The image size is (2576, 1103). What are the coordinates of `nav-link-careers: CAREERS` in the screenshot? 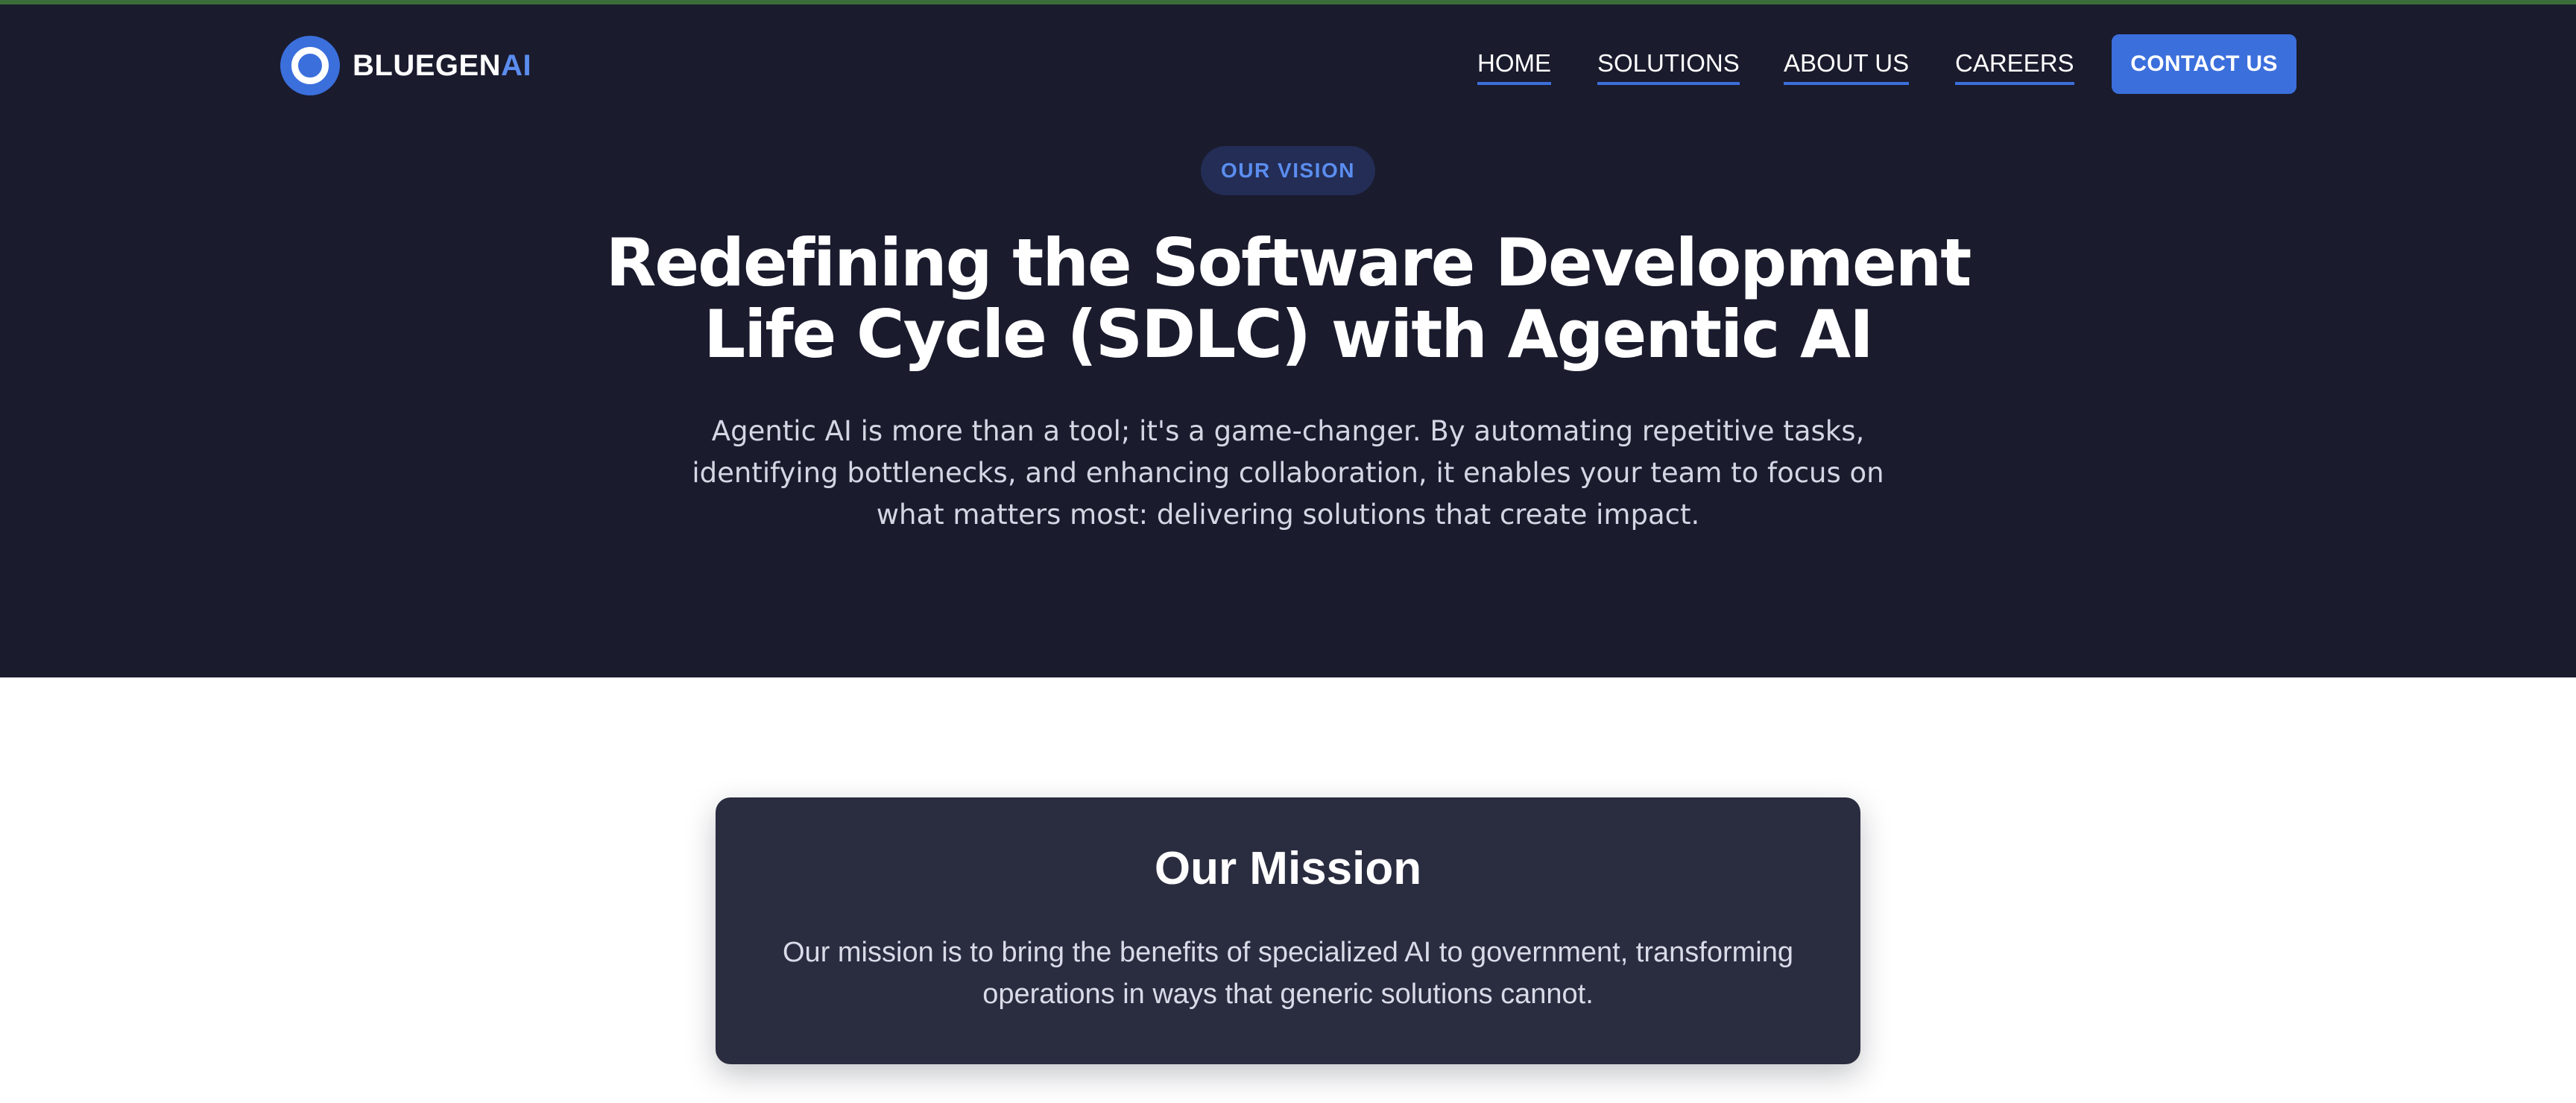 It's located at (2014, 67).